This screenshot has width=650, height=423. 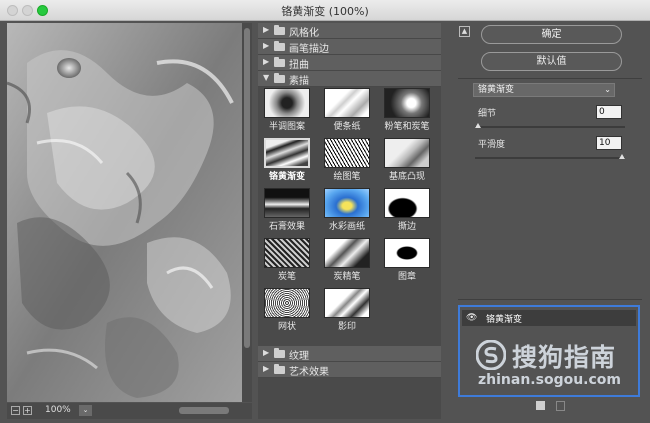 What do you see at coordinates (492, 145) in the screenshot?
I see `smoothness-label: 平滑度` at bounding box center [492, 145].